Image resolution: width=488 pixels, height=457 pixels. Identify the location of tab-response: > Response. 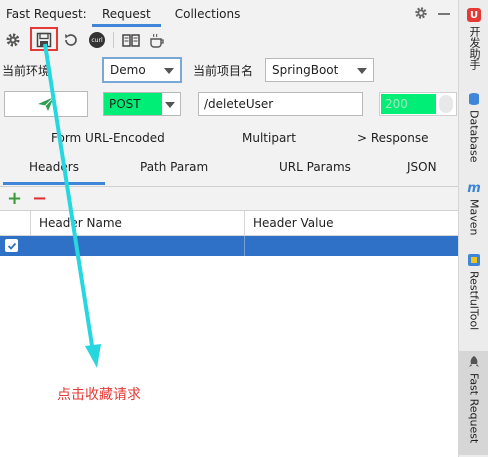
(393, 138).